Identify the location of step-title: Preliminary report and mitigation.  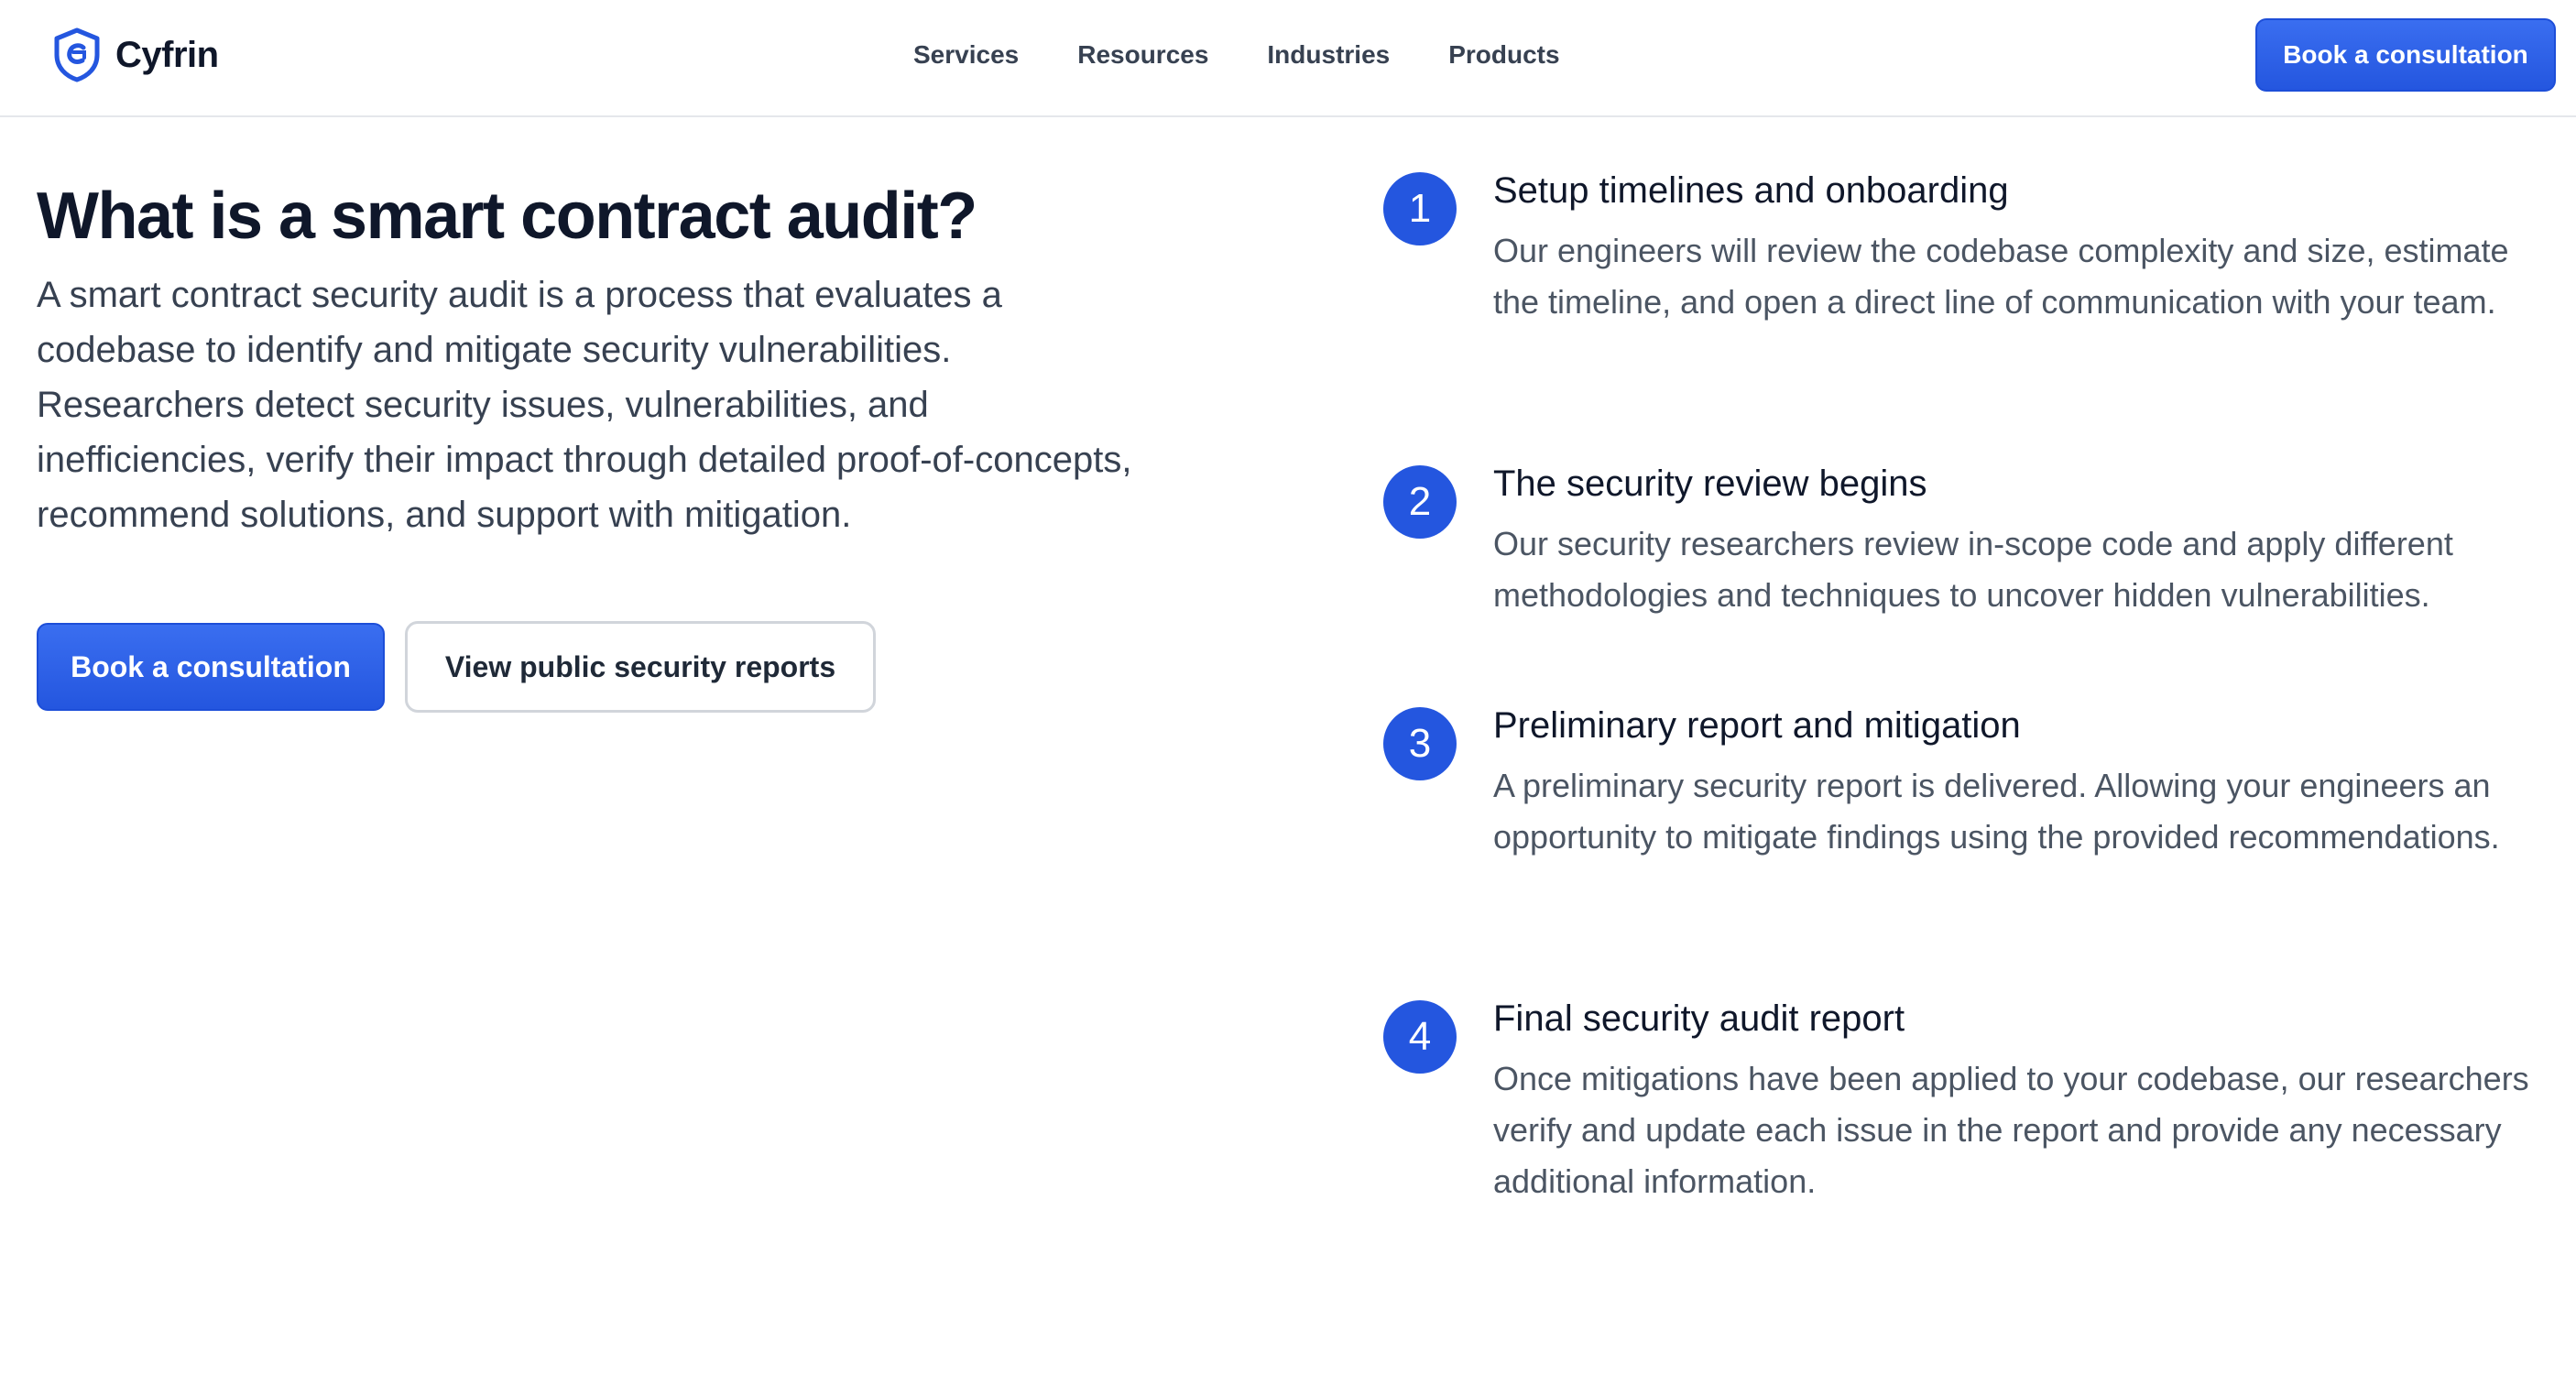
(1757, 725).